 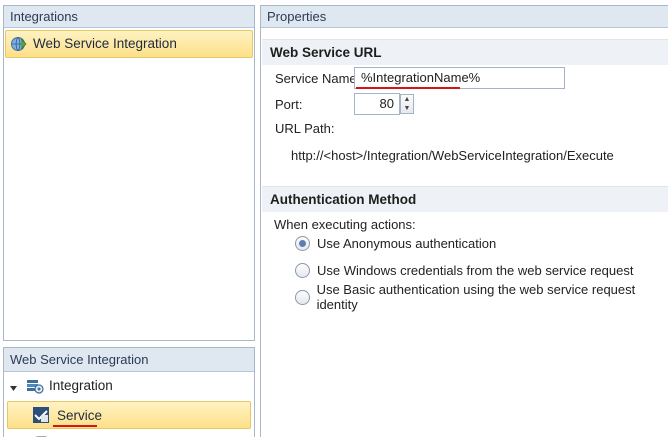 I want to click on auth-option-label: Use Anonymous authentication, so click(x=407, y=243).